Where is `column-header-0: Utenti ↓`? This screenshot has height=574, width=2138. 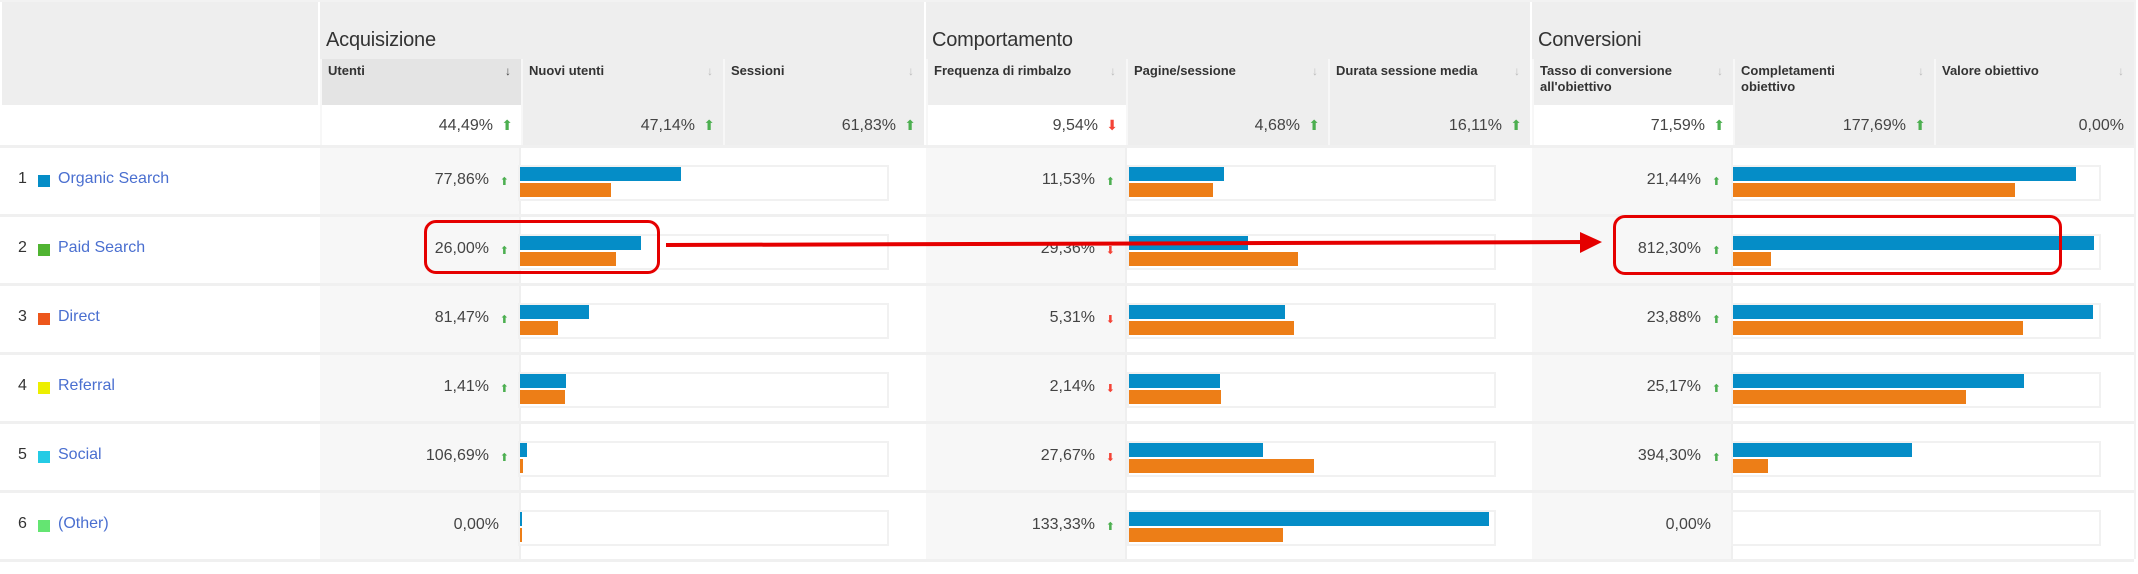 column-header-0: Utenti ↓ is located at coordinates (420, 82).